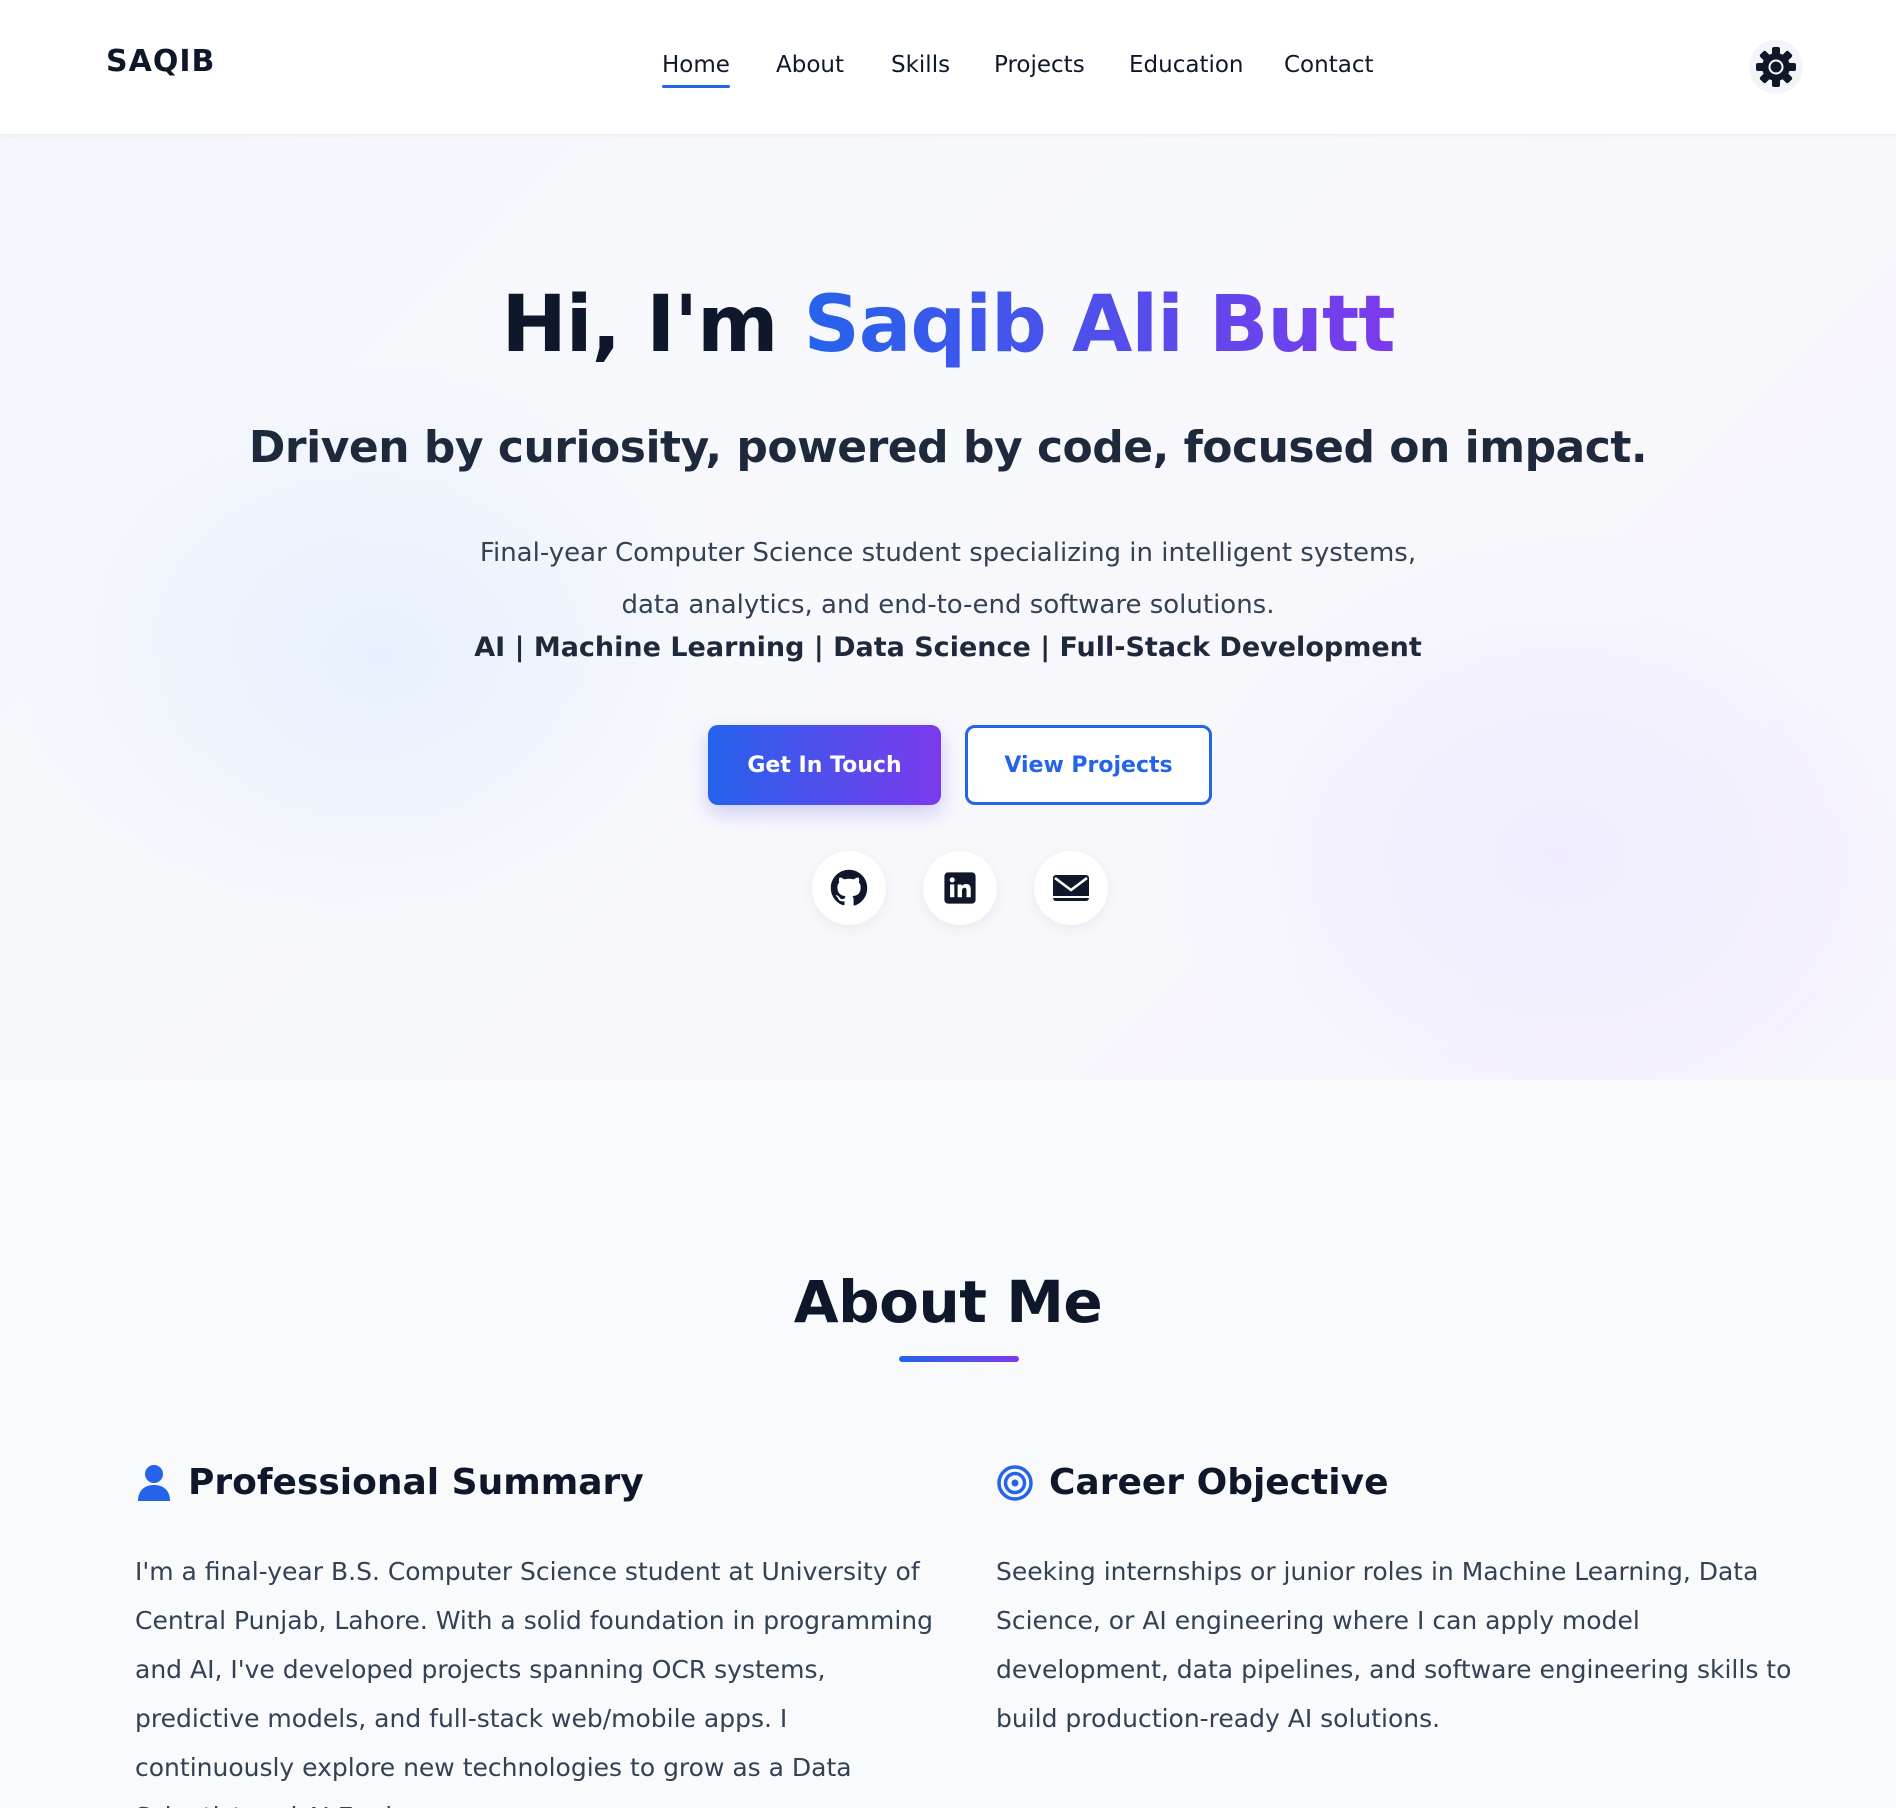 The image size is (1896, 1808). What do you see at coordinates (154, 1483) in the screenshot?
I see `user-icon` at bounding box center [154, 1483].